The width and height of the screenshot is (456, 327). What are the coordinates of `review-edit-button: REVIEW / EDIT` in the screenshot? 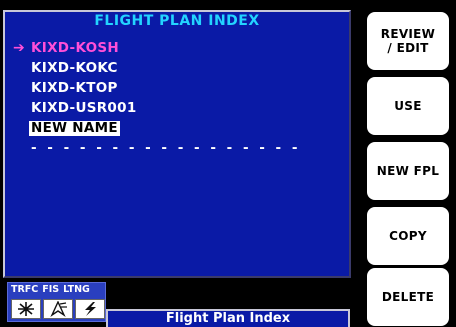 It's located at (408, 41).